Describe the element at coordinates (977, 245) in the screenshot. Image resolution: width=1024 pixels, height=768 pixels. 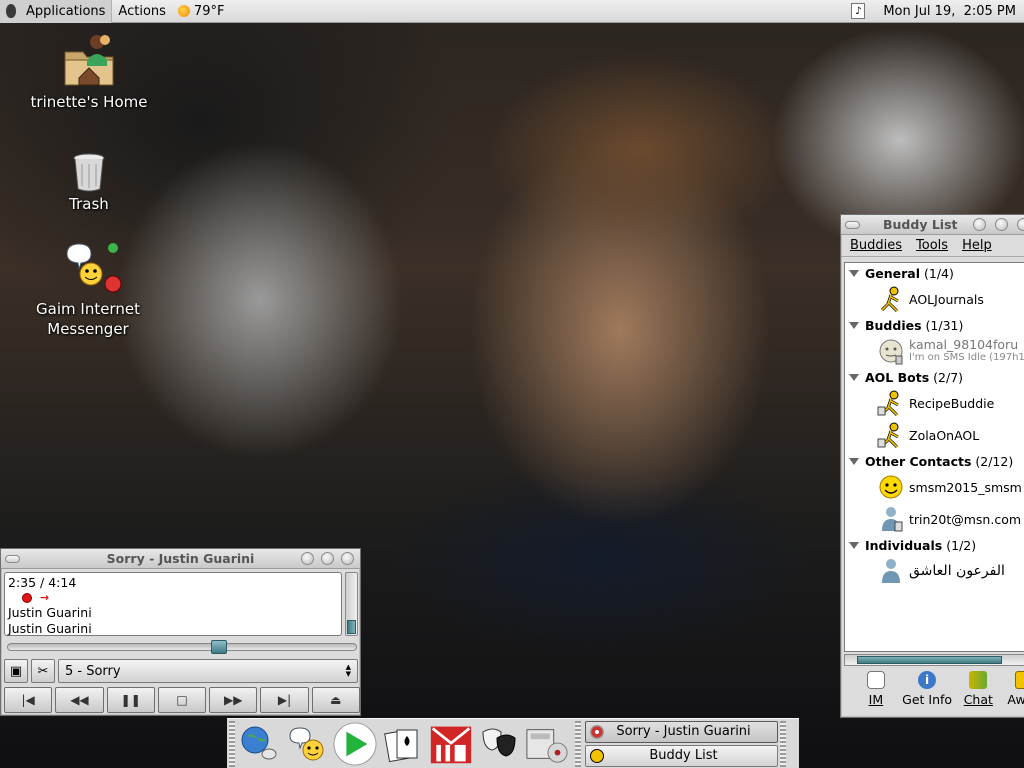
I see `menu-help: Help` at that location.